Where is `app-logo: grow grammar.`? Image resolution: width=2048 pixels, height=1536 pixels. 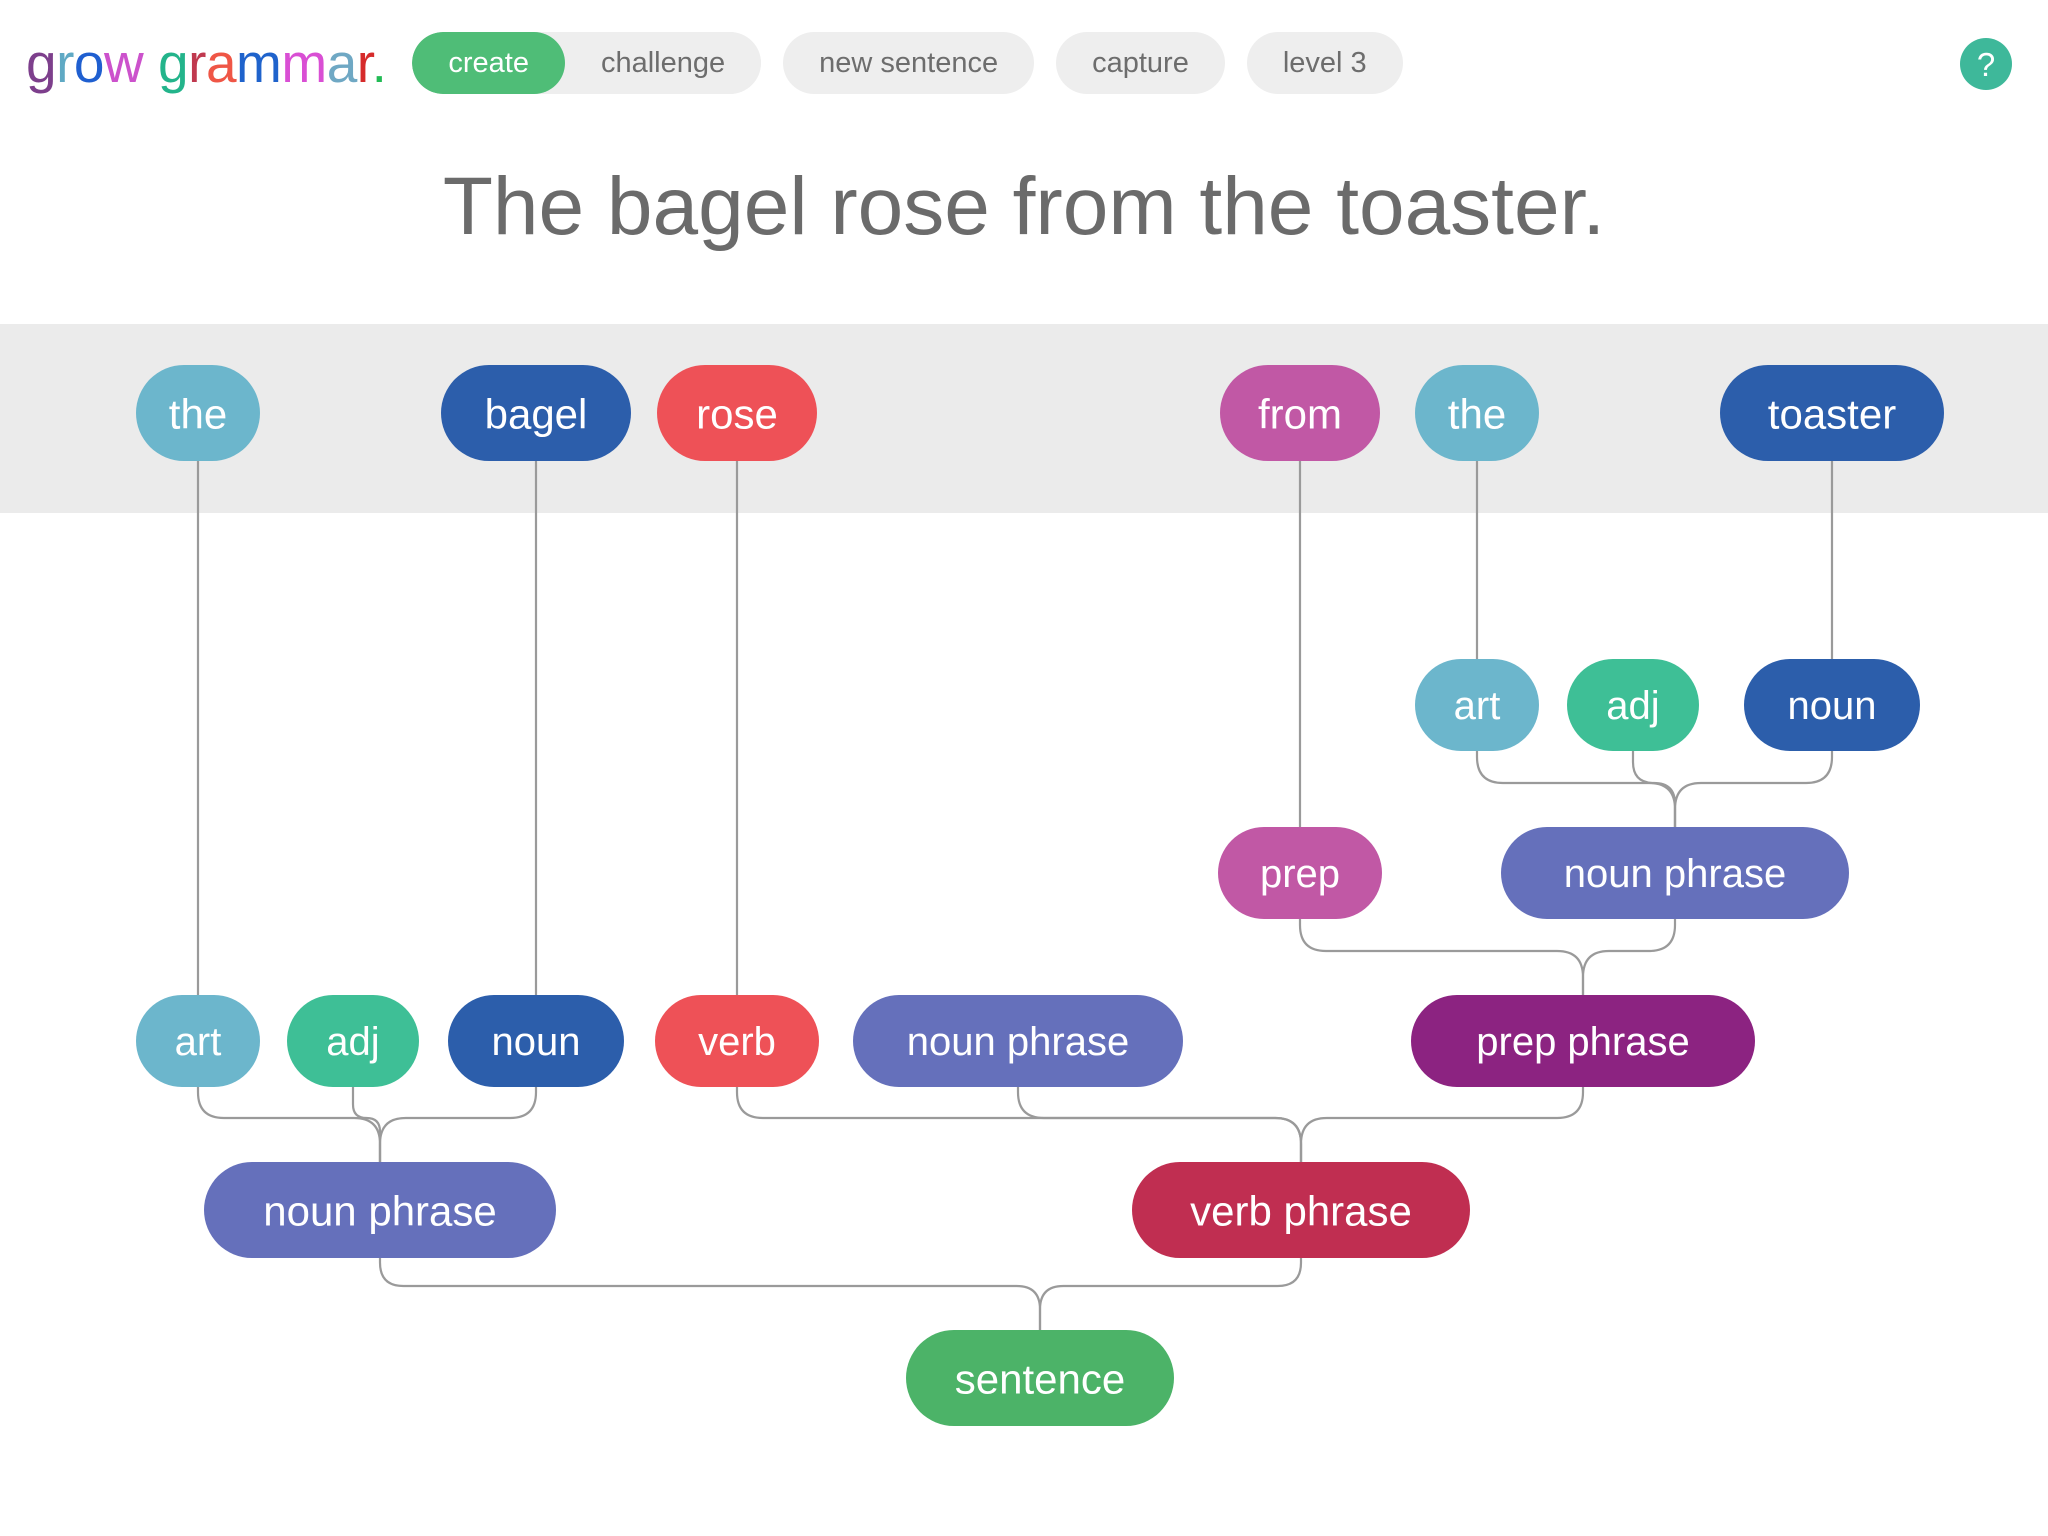 app-logo: grow grammar. is located at coordinates (206, 63).